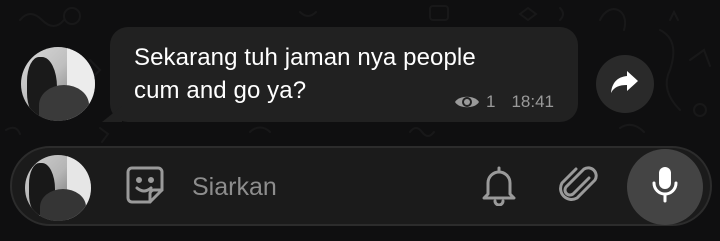 This screenshot has height=241, width=720. I want to click on bell-icon, so click(499, 187).